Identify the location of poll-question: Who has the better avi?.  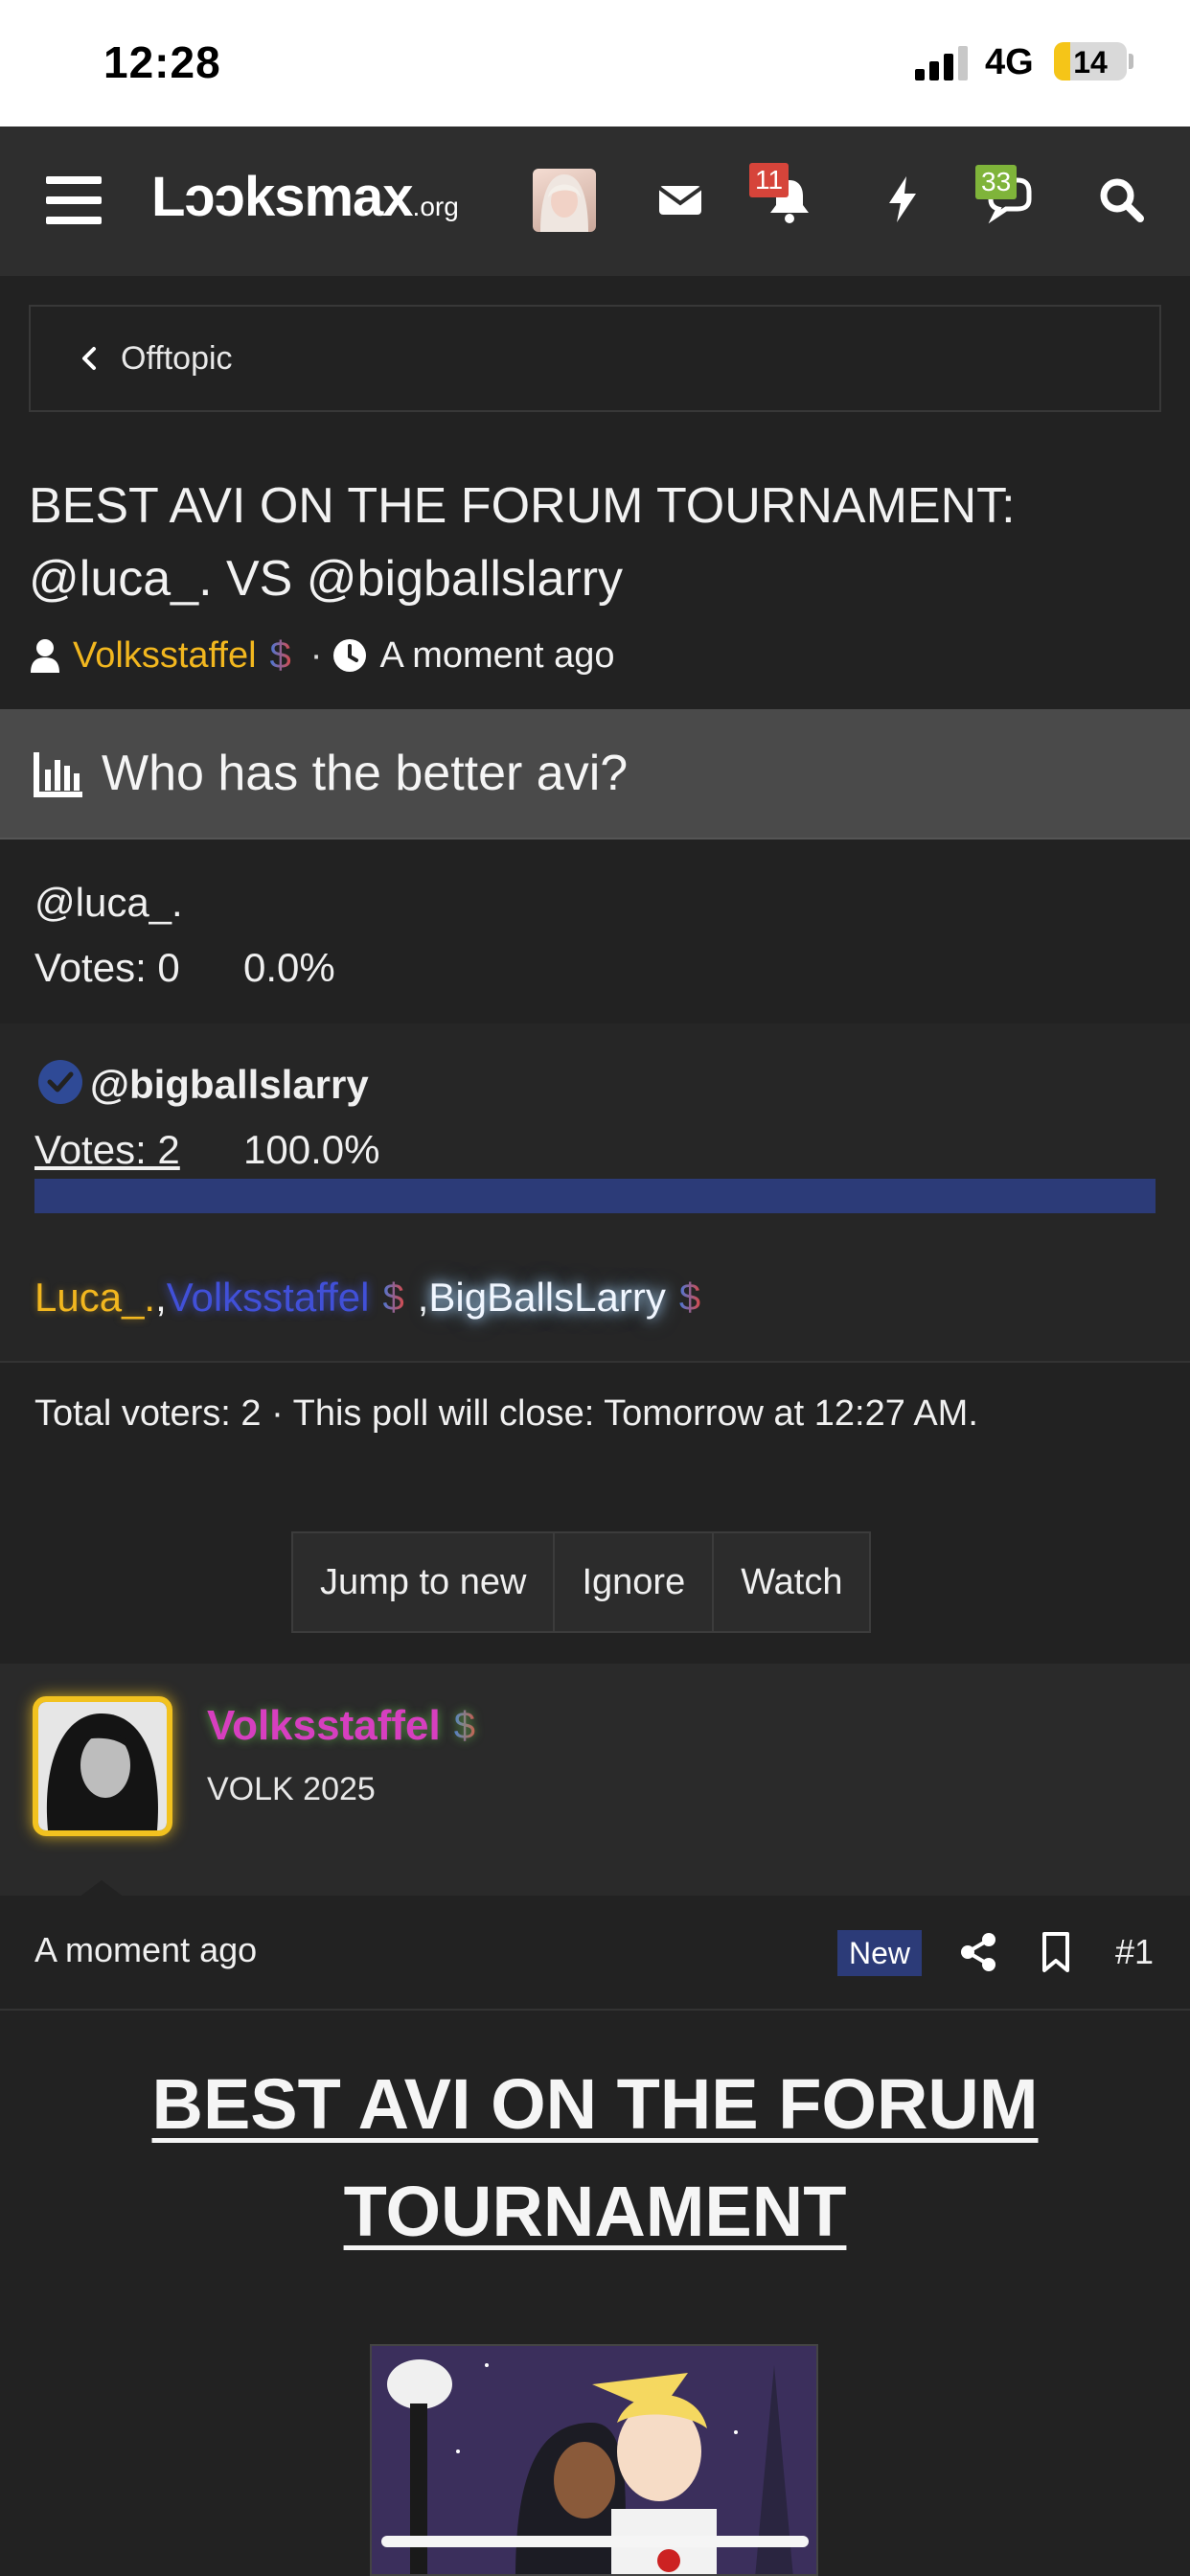
(366, 773).